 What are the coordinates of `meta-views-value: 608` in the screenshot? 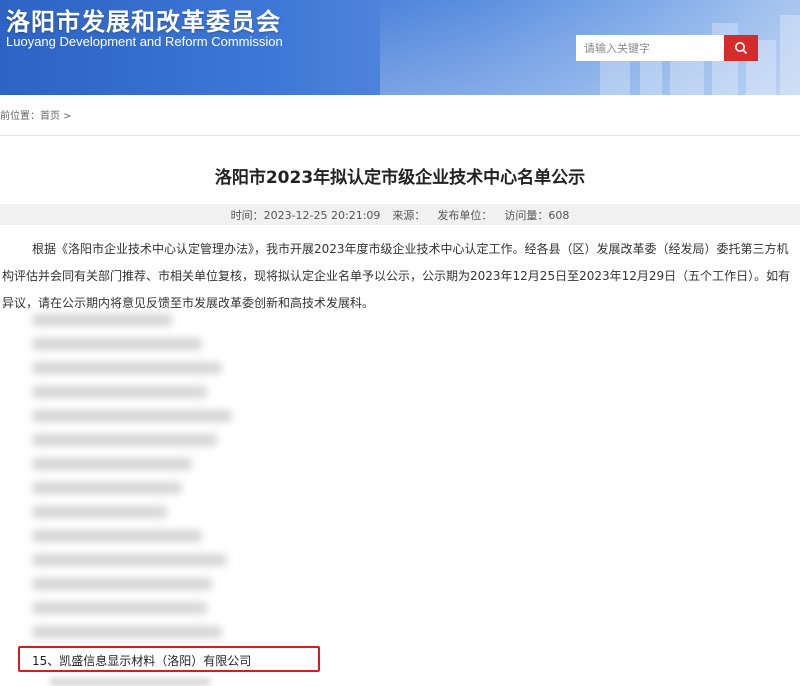 It's located at (559, 215).